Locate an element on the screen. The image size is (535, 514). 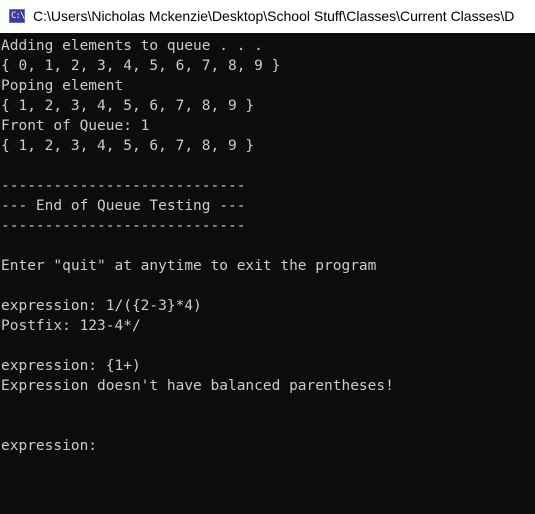
console-line: Front of Queue: 1 is located at coordinates (75, 126).